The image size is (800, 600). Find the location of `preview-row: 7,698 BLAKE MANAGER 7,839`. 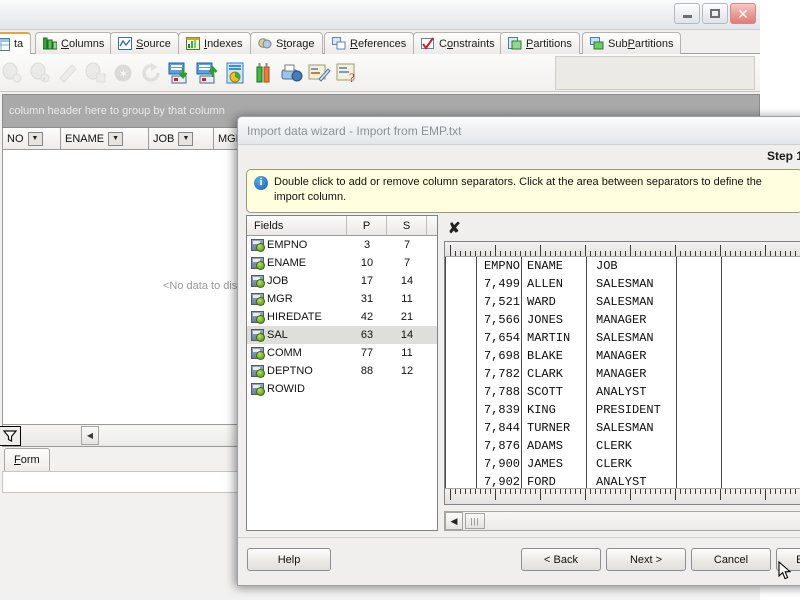

preview-row: 7,698 BLAKE MANAGER 7,839 is located at coordinates (622, 356).